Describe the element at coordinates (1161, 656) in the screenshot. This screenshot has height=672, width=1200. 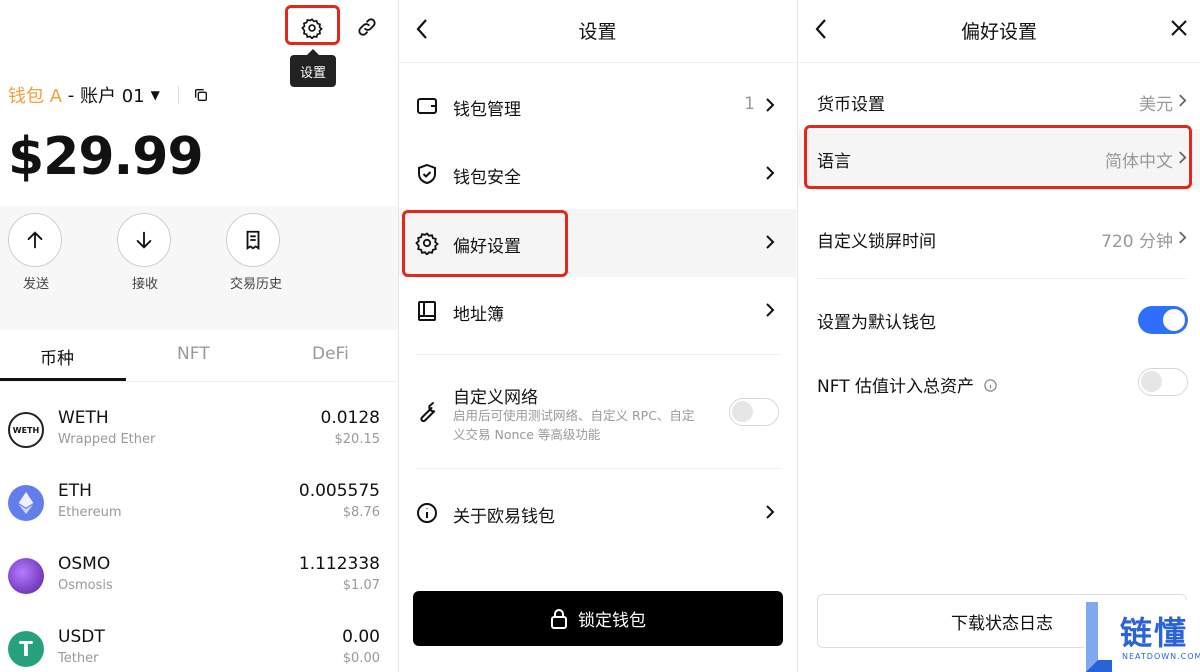
I see `watermark-sub: NEATDOWN.COM` at that location.